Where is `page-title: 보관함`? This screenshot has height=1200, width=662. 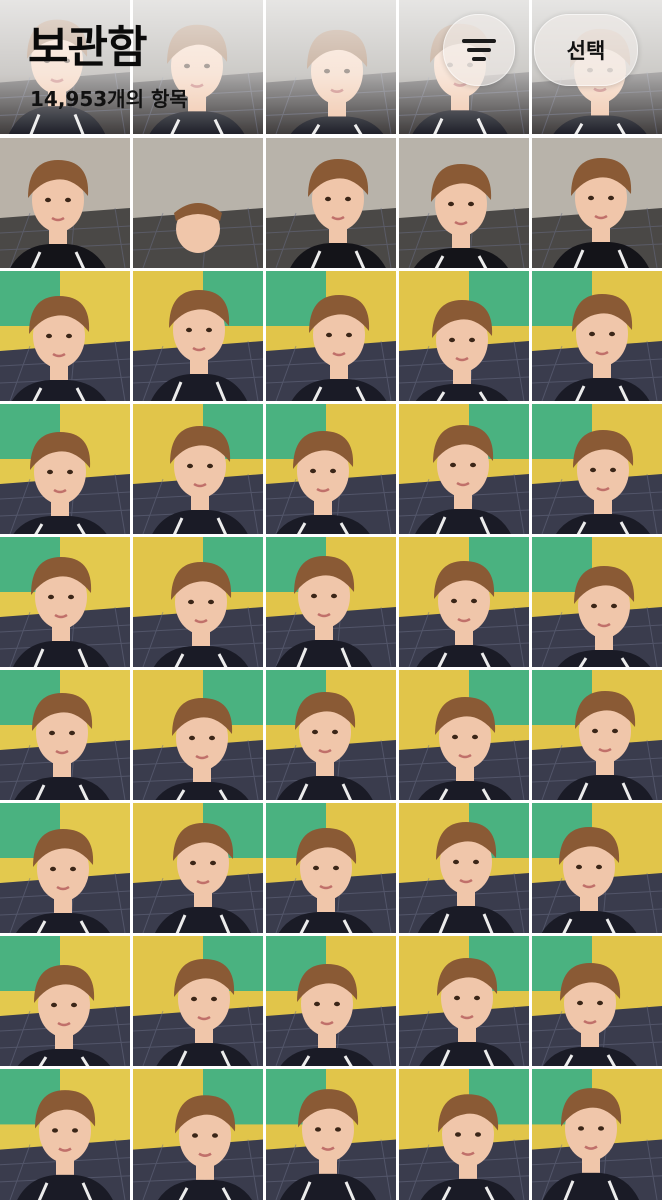 page-title: 보관함 is located at coordinates (87, 47).